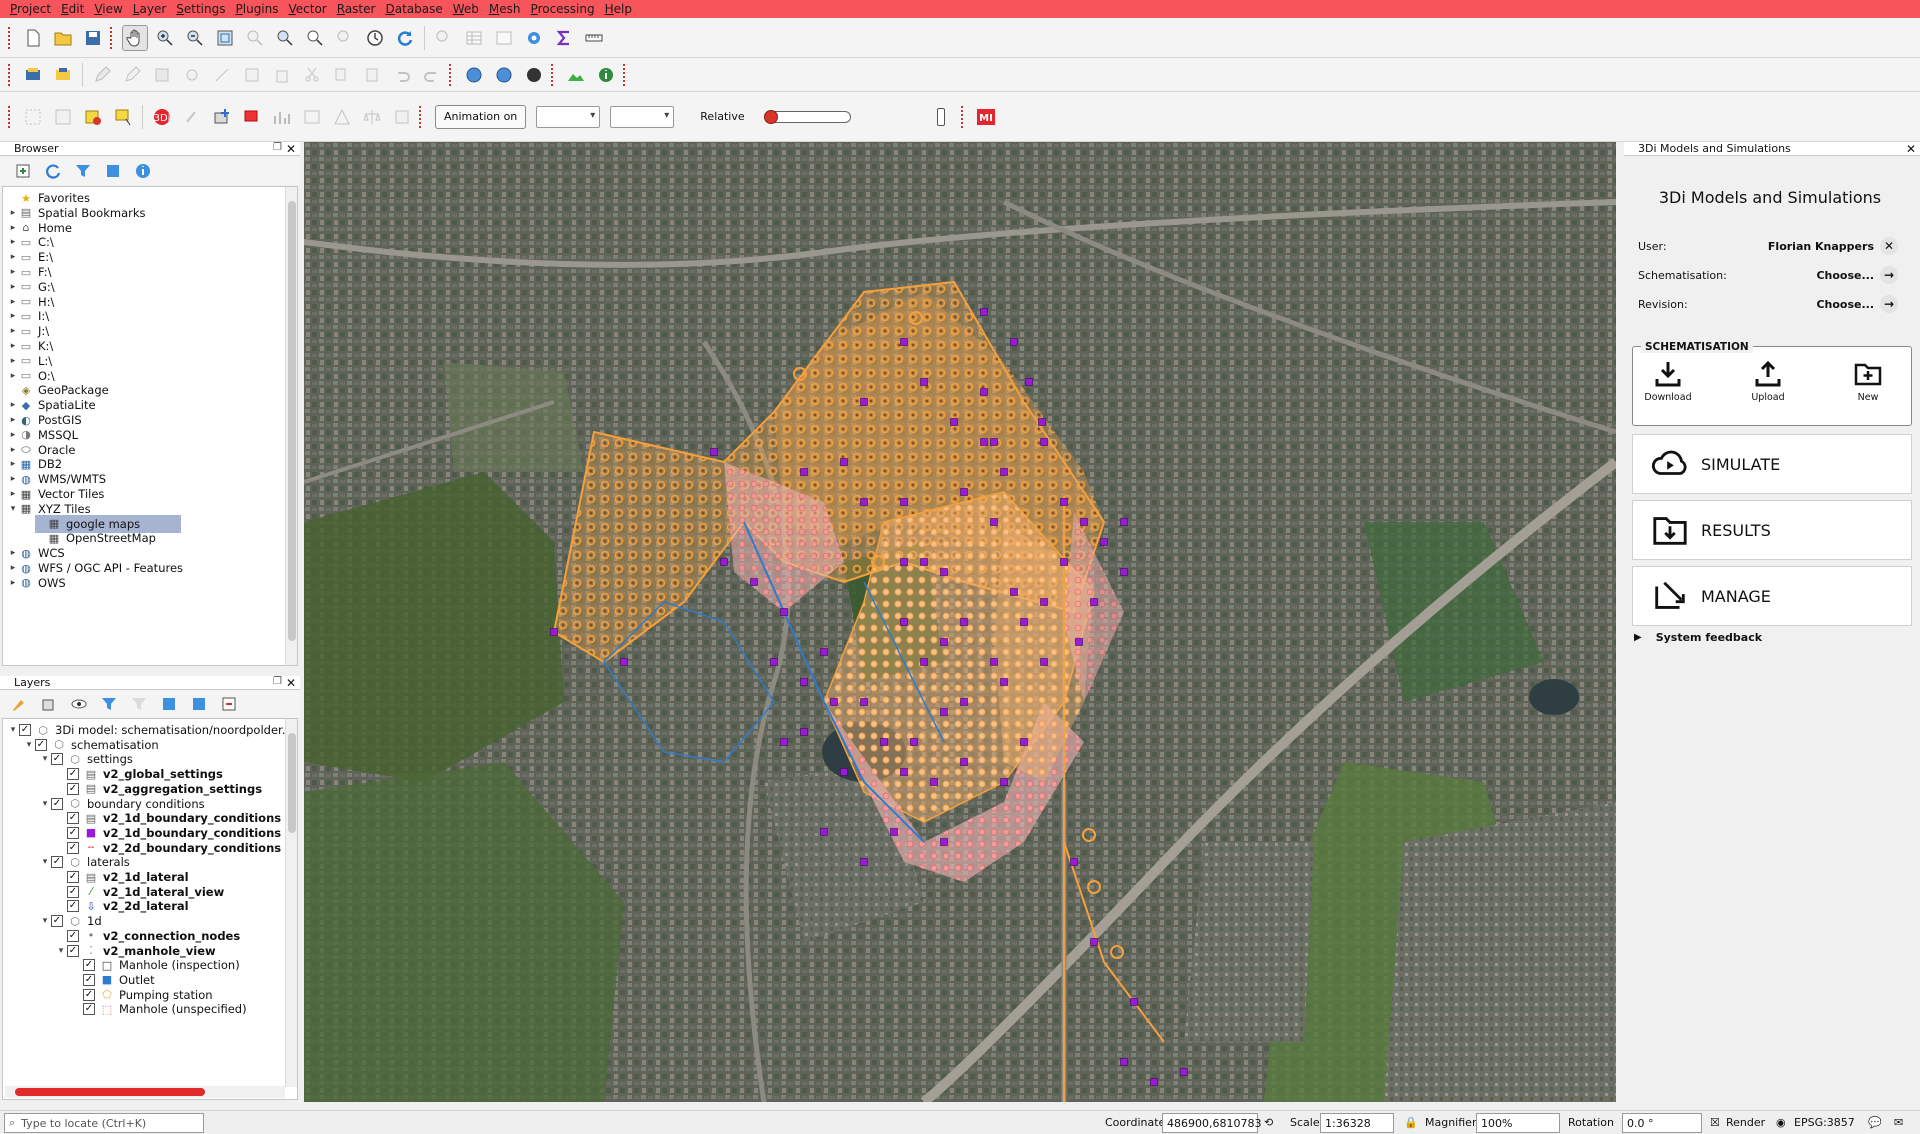 The height and width of the screenshot is (1134, 1920). I want to click on float-icon: ❐, so click(277, 681).